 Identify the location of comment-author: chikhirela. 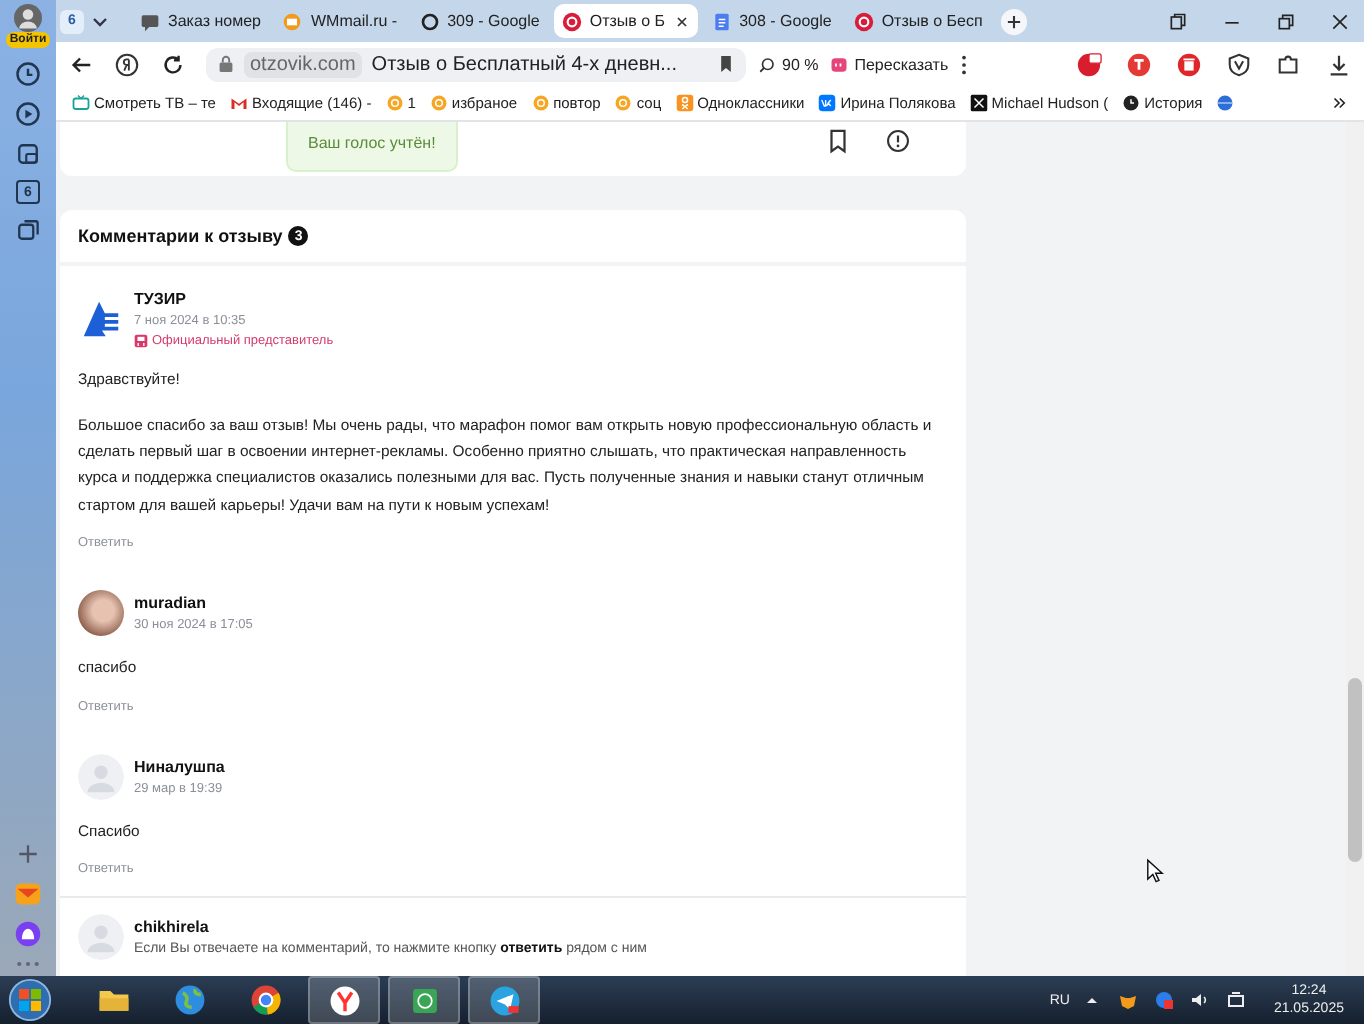
(172, 927).